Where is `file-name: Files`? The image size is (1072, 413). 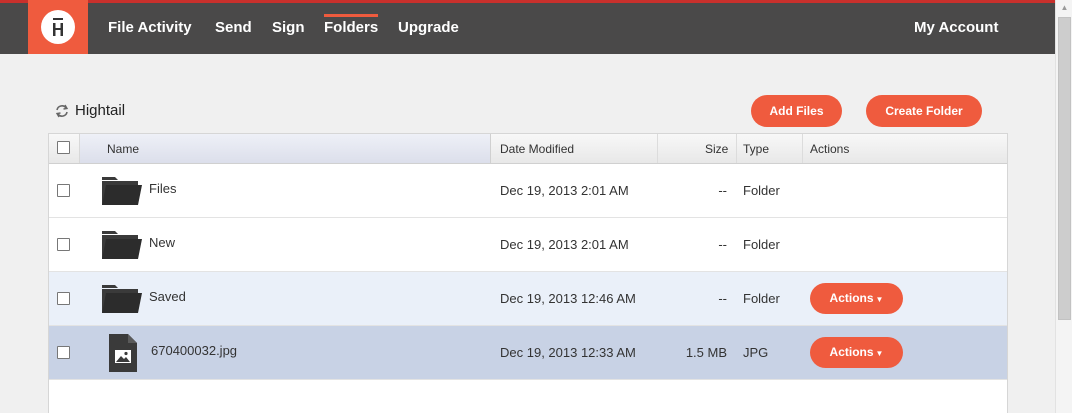 file-name: Files is located at coordinates (162, 189).